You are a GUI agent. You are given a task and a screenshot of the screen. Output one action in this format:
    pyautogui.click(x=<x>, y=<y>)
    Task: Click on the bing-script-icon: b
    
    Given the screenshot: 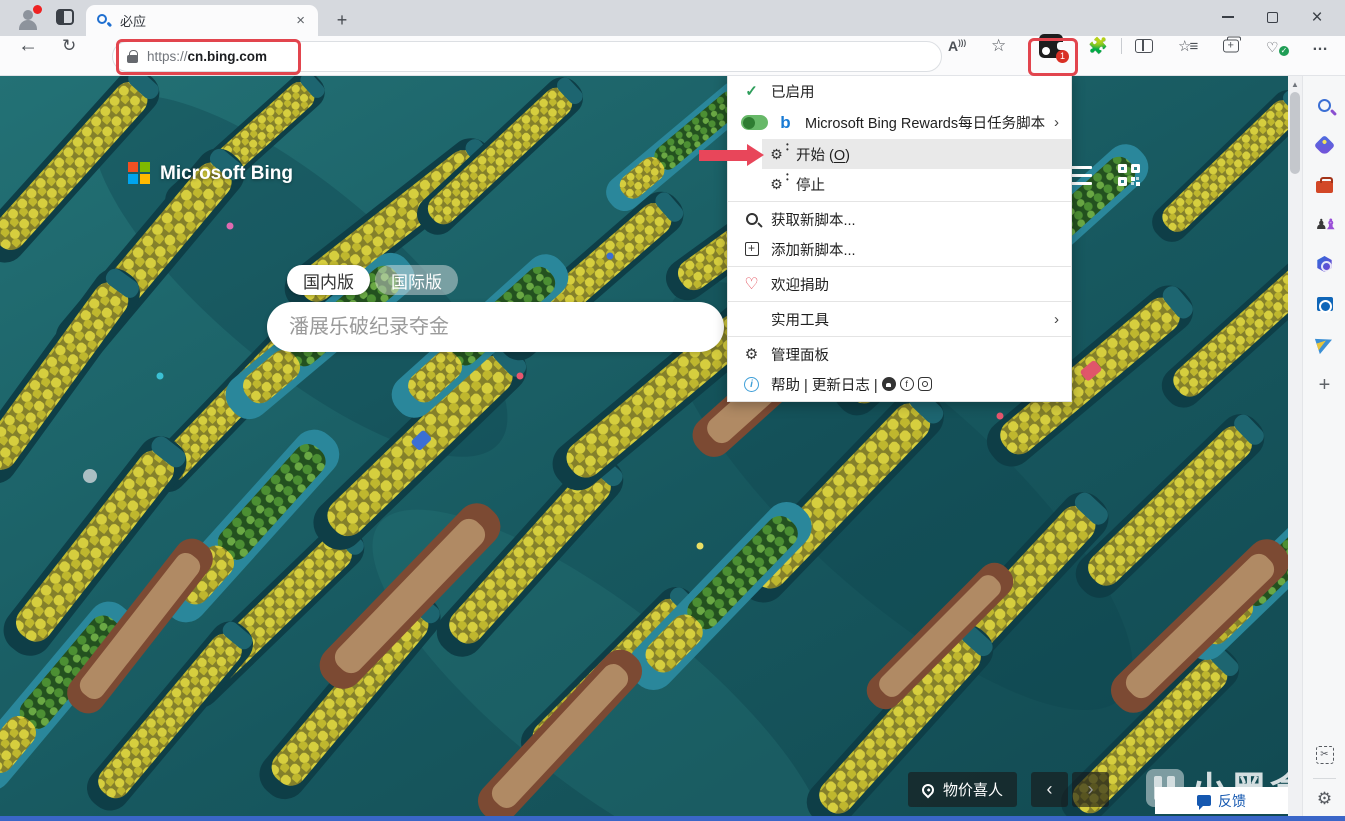 What is the action you would take?
    pyautogui.click(x=785, y=122)
    